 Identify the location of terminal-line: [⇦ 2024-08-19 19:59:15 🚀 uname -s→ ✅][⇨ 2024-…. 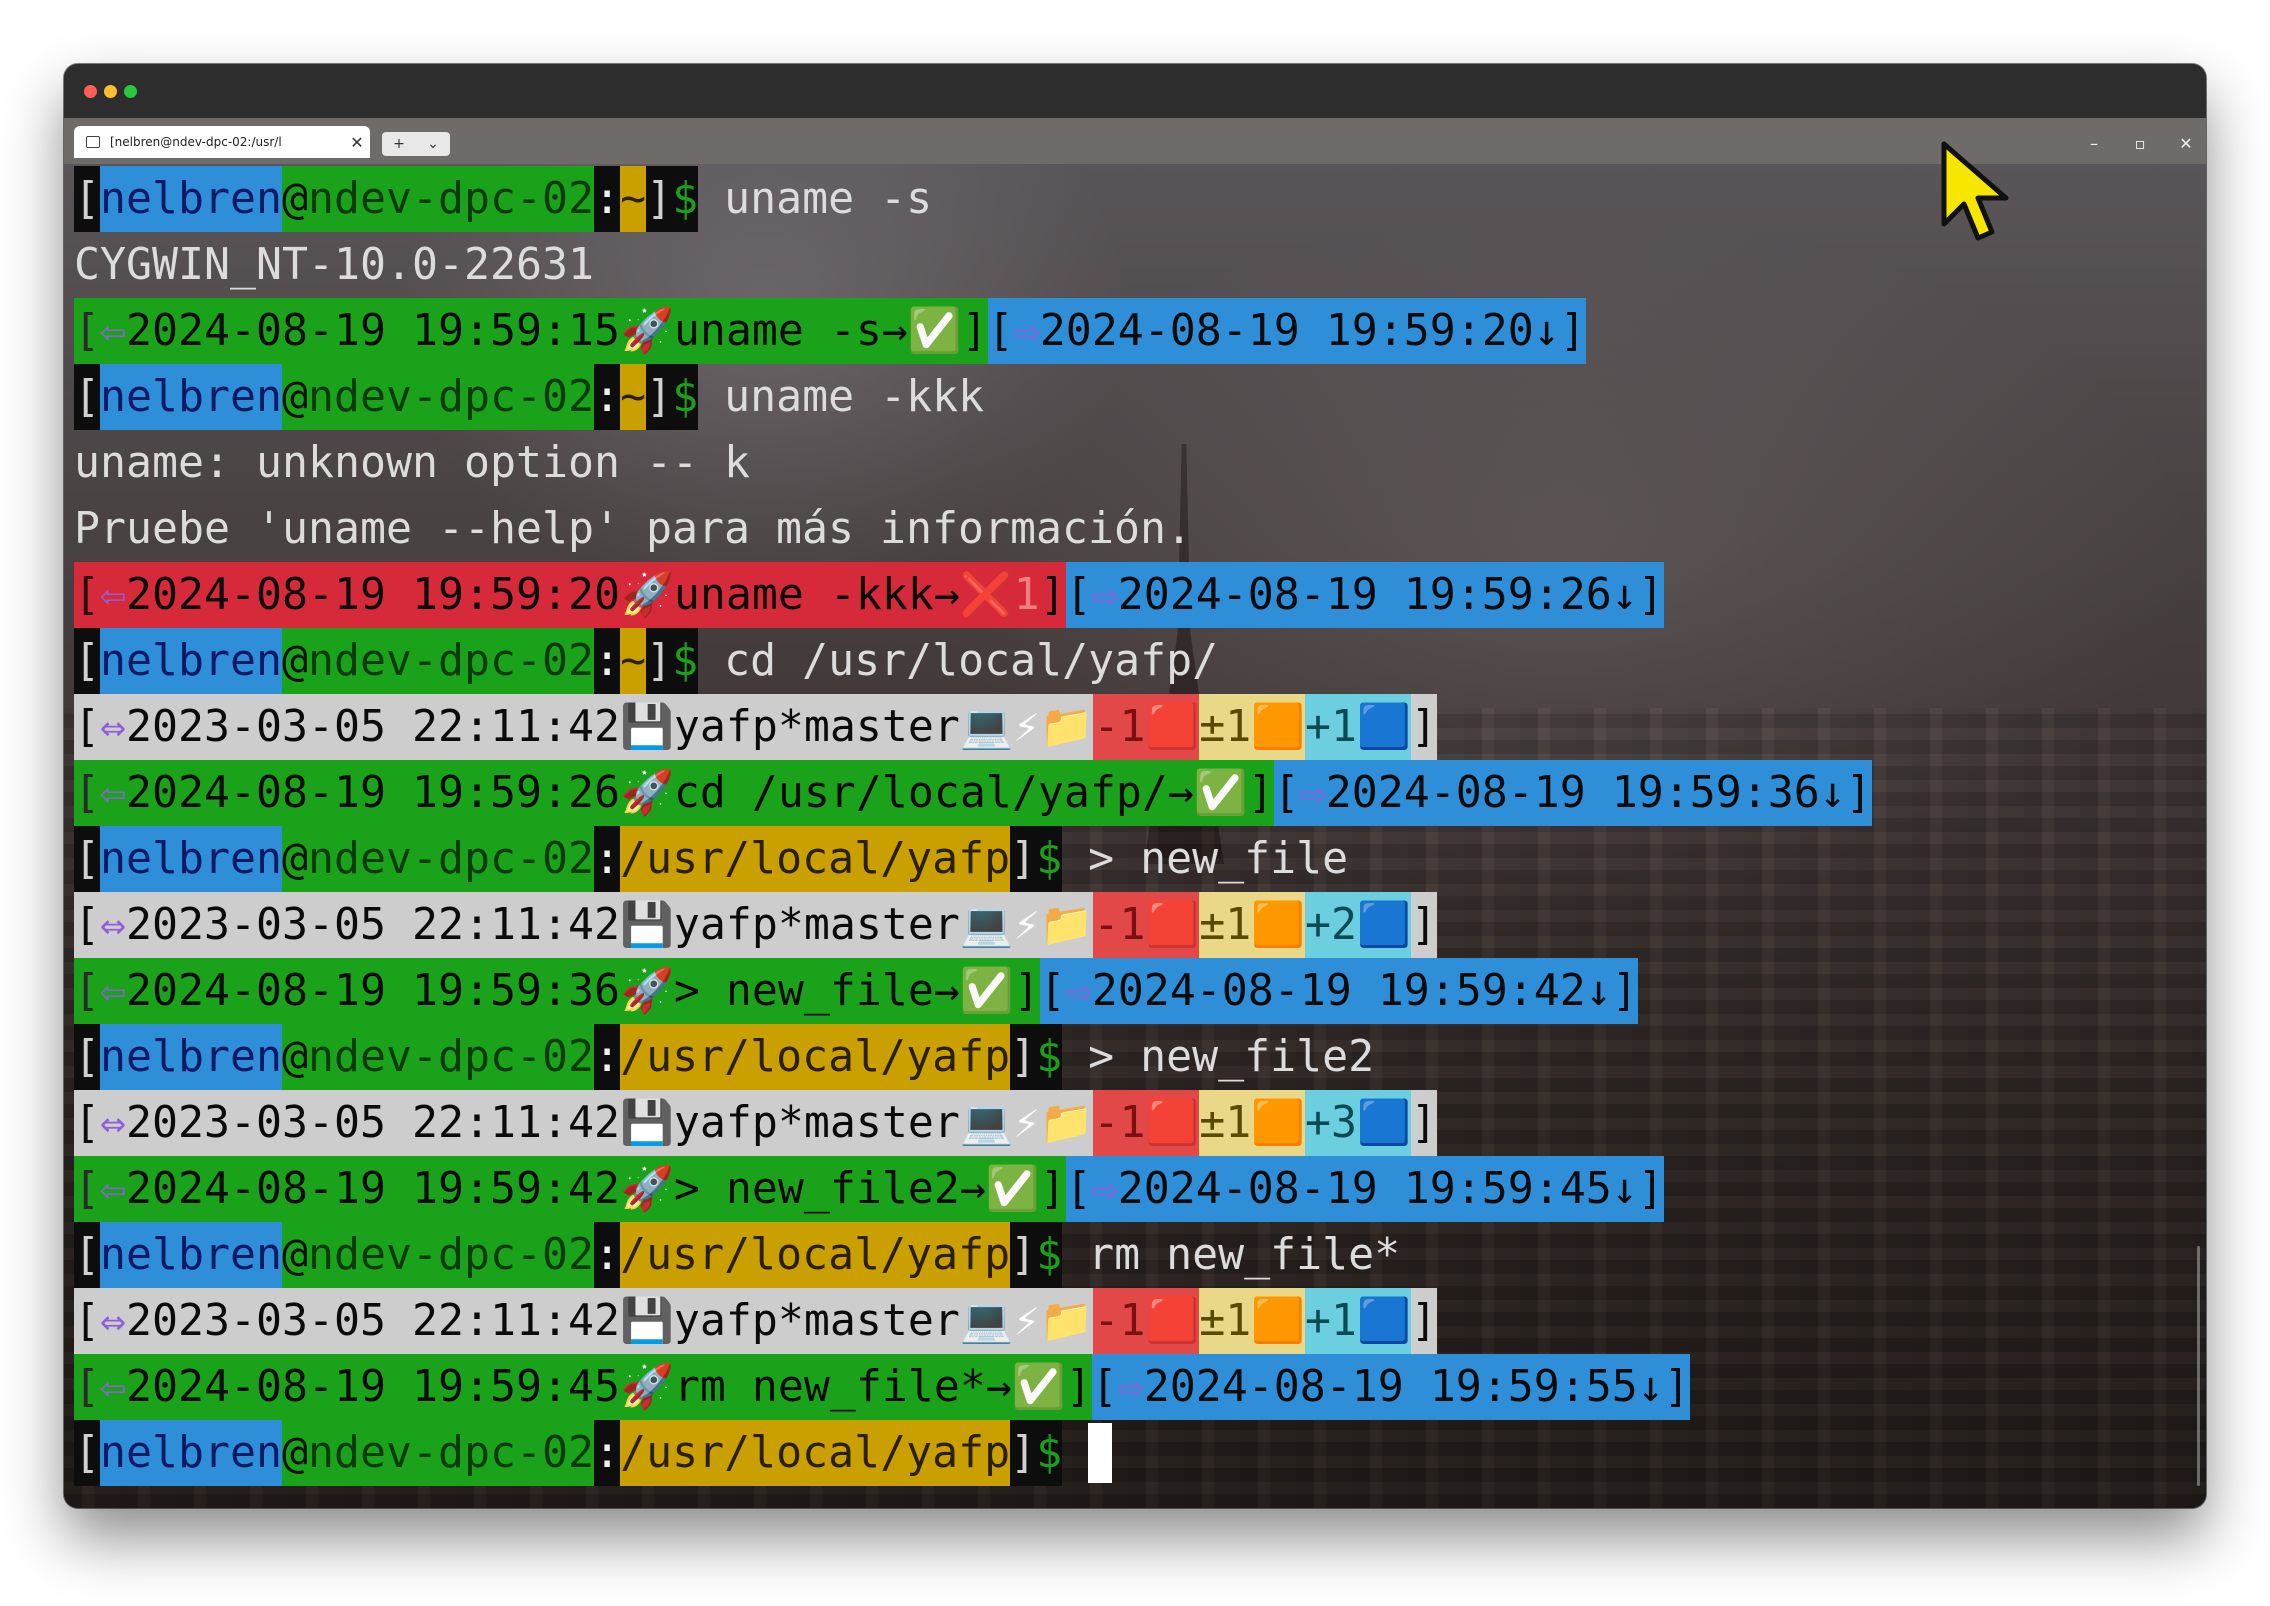
(973, 331).